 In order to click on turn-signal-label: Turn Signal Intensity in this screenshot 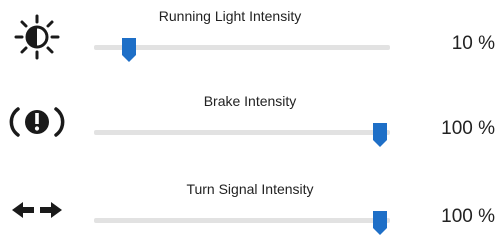, I will do `click(250, 189)`.